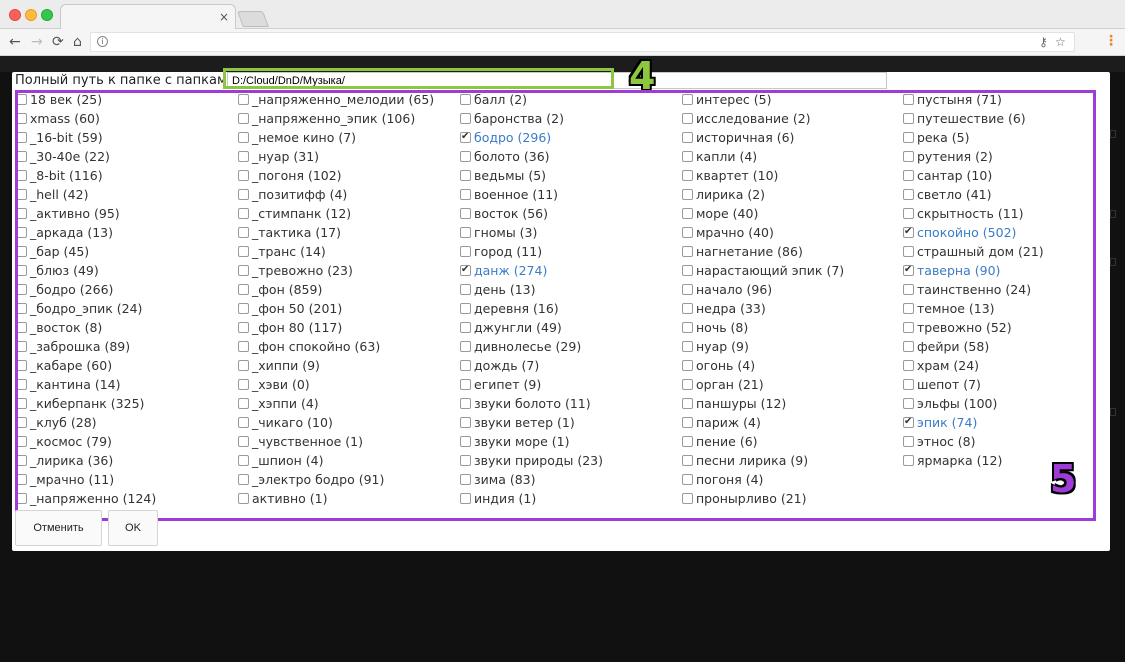 The height and width of the screenshot is (662, 1125). What do you see at coordinates (224, 17) in the screenshot?
I see `close-tab-icon: ×` at bounding box center [224, 17].